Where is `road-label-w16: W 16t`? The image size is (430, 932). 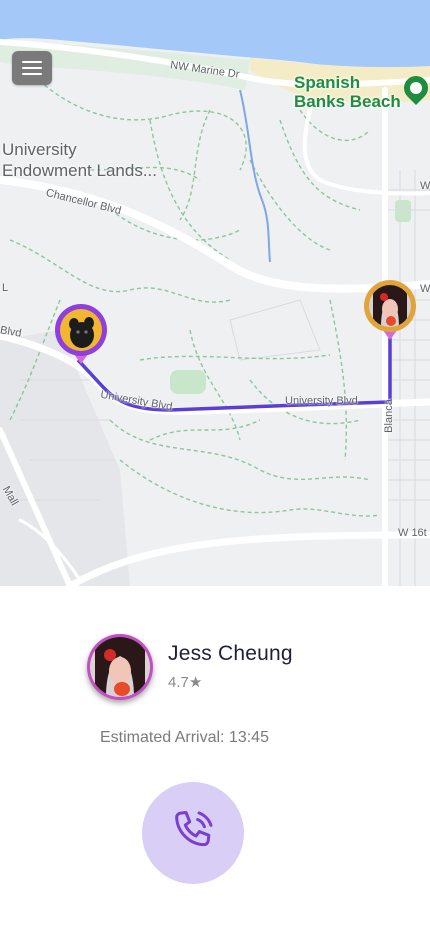
road-label-w16: W 16t is located at coordinates (412, 533).